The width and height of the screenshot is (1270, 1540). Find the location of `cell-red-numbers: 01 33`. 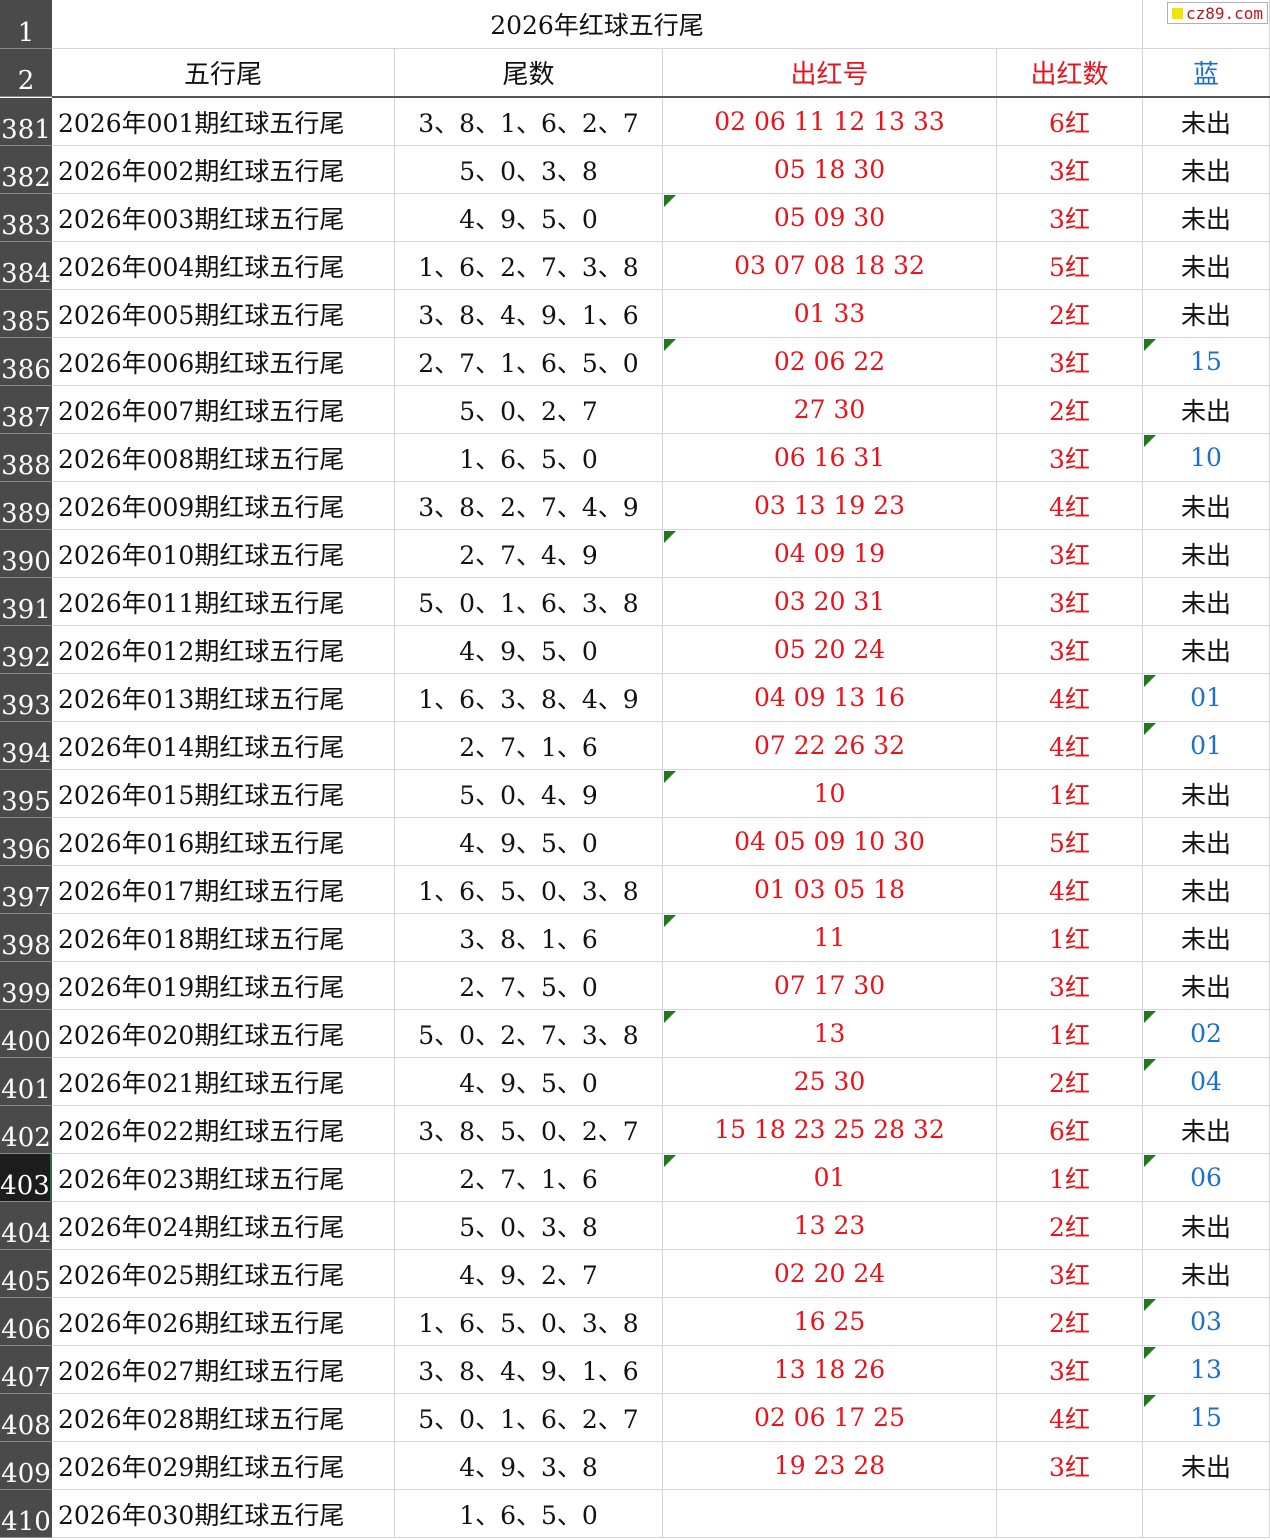

cell-red-numbers: 01 33 is located at coordinates (830, 314).